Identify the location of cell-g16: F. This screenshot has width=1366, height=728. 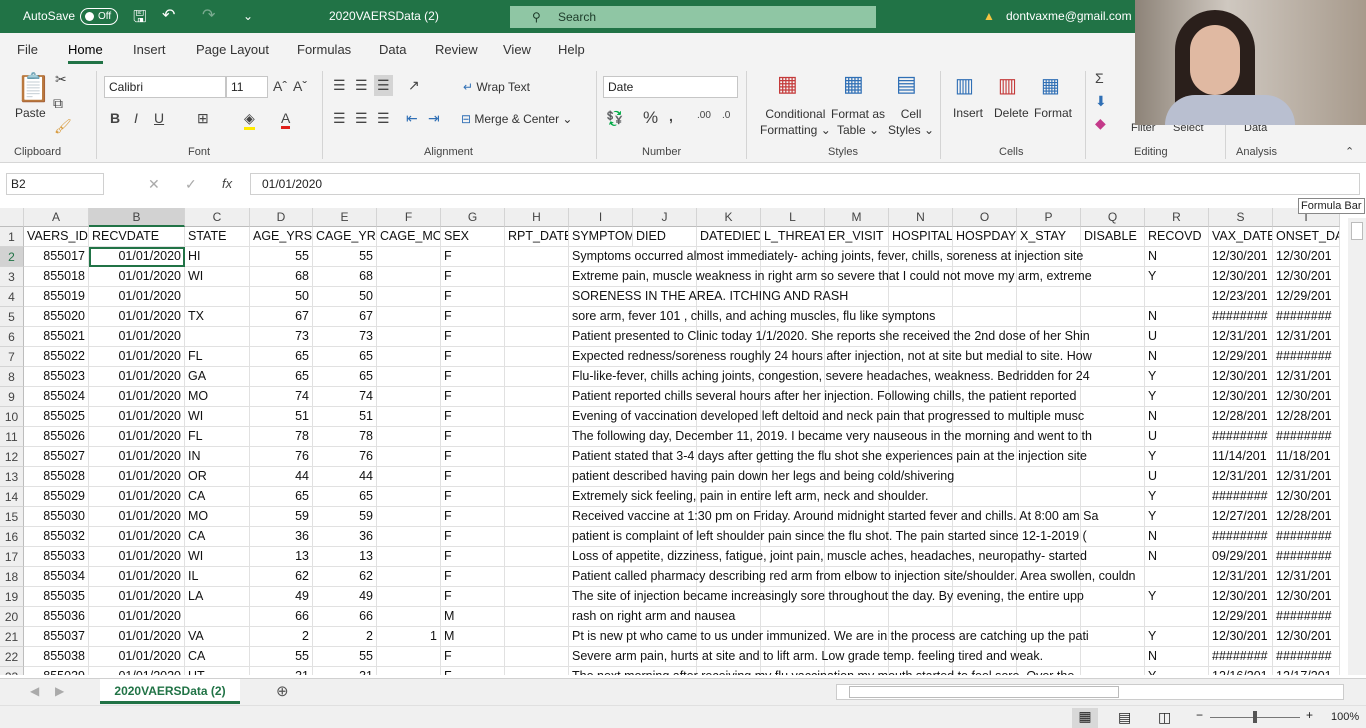
(473, 537).